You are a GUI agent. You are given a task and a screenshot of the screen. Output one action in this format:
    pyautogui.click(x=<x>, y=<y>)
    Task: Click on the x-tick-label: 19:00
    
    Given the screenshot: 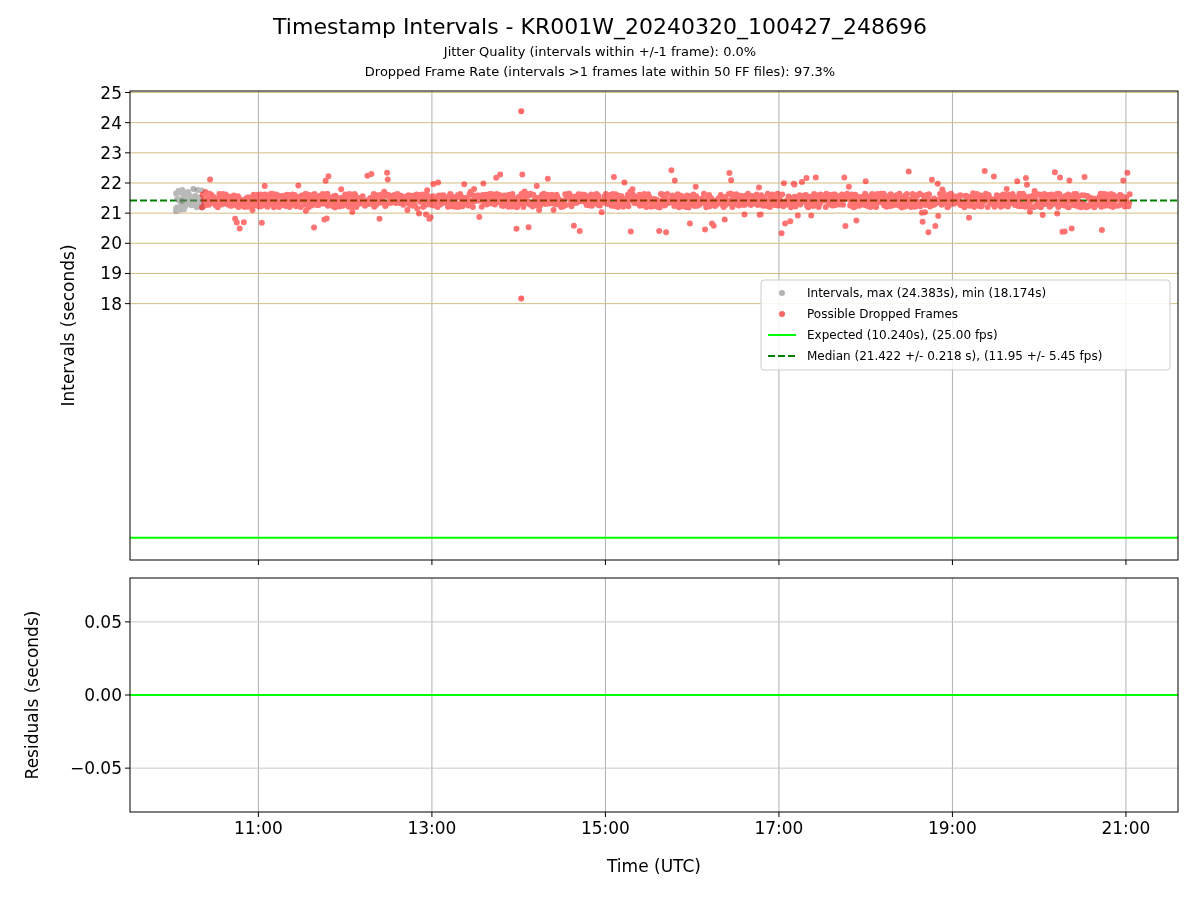 What is the action you would take?
    pyautogui.click(x=952, y=828)
    